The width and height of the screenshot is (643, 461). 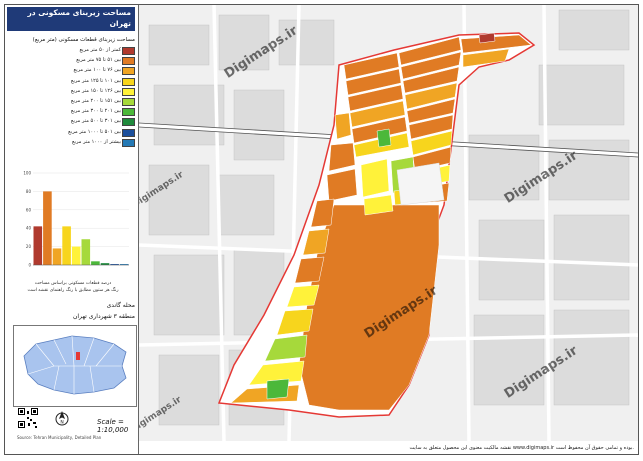 What do you see at coordinates (27, 173) in the screenshot?
I see `y-tick-label: 100` at bounding box center [27, 173].